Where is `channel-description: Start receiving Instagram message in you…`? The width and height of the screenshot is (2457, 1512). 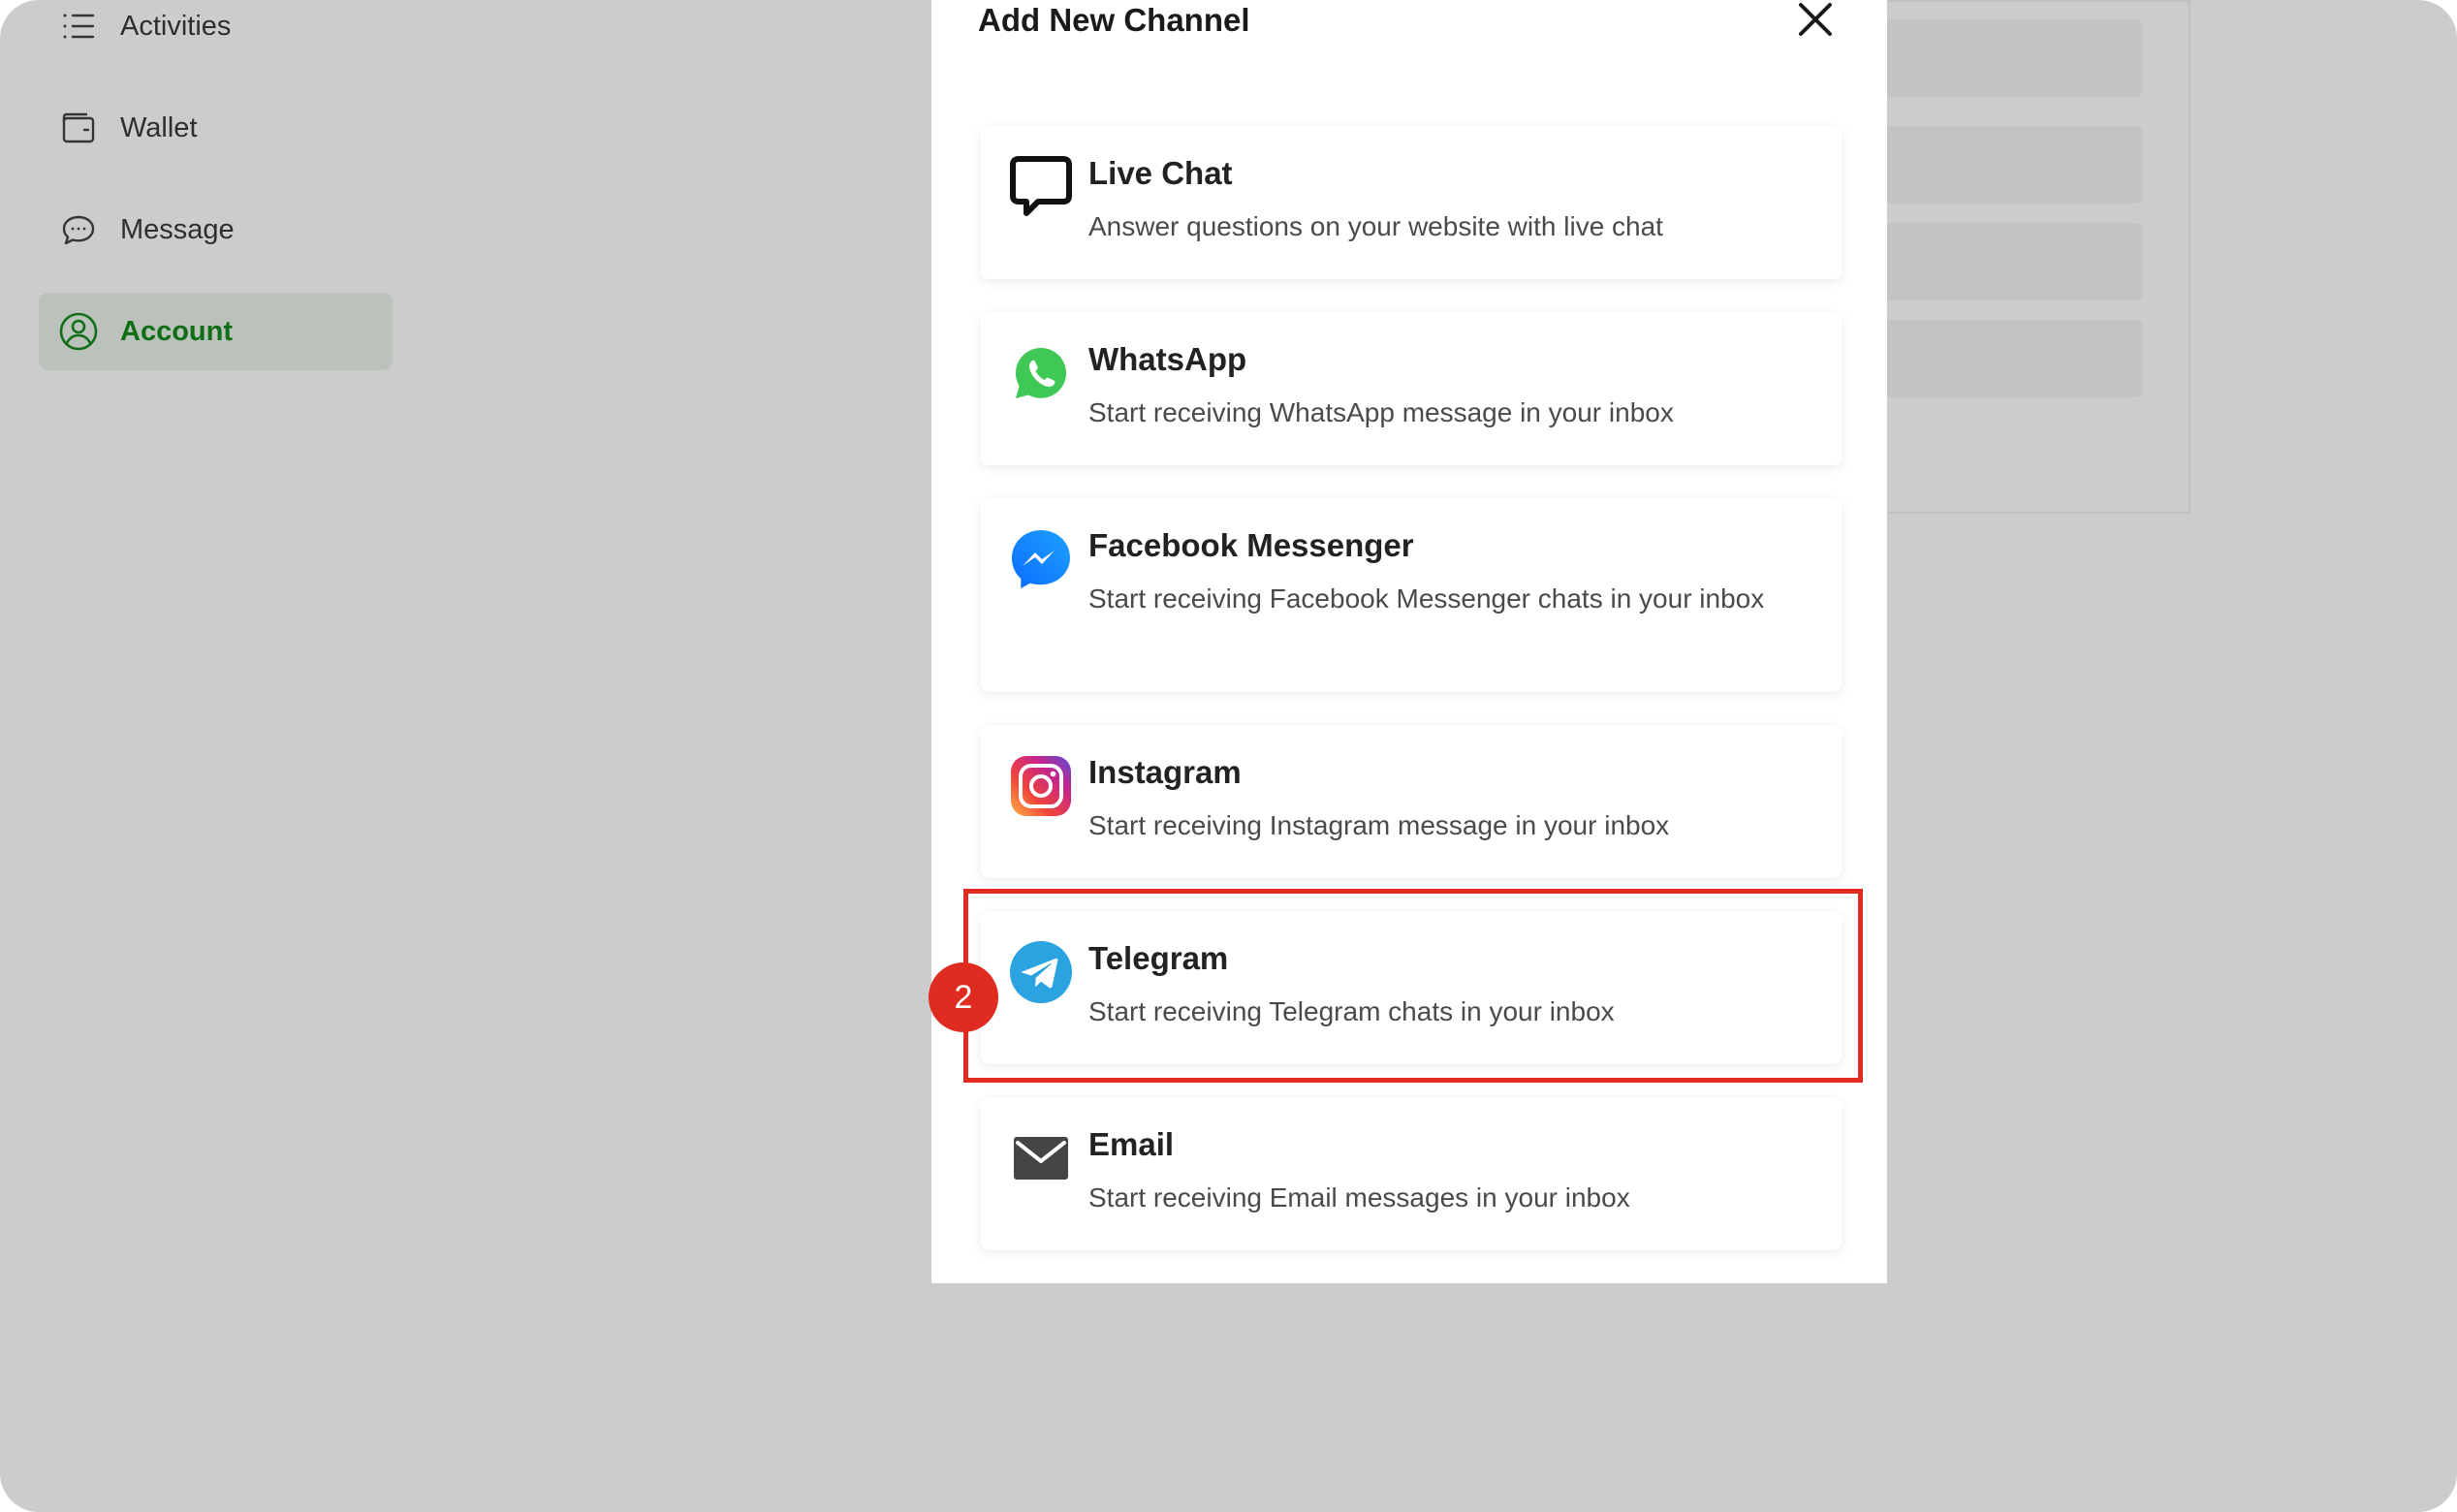
channel-description: Start receiving Instagram message in you… is located at coordinates (1379, 825).